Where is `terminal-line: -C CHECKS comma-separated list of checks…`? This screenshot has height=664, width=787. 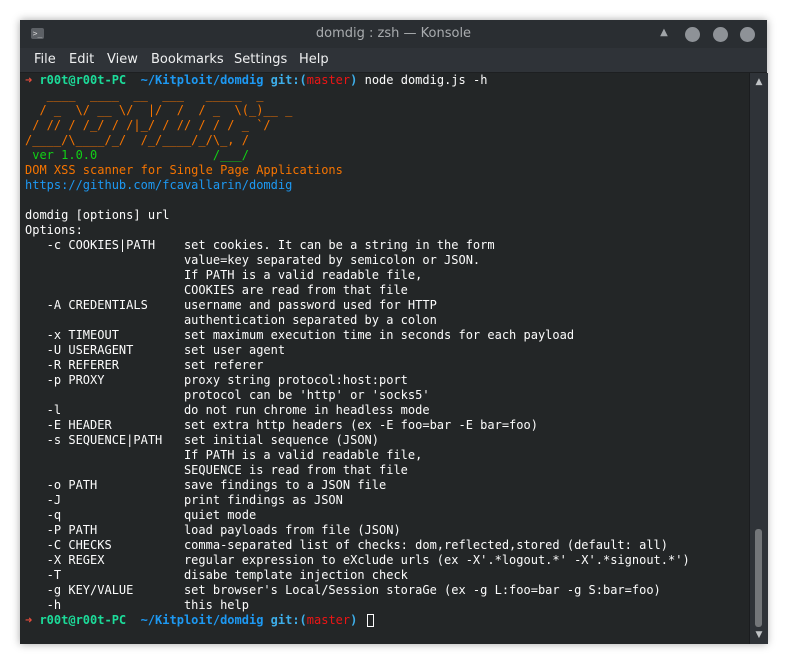 terminal-line: -C CHECKS comma-separated list of checks… is located at coordinates (346, 545).